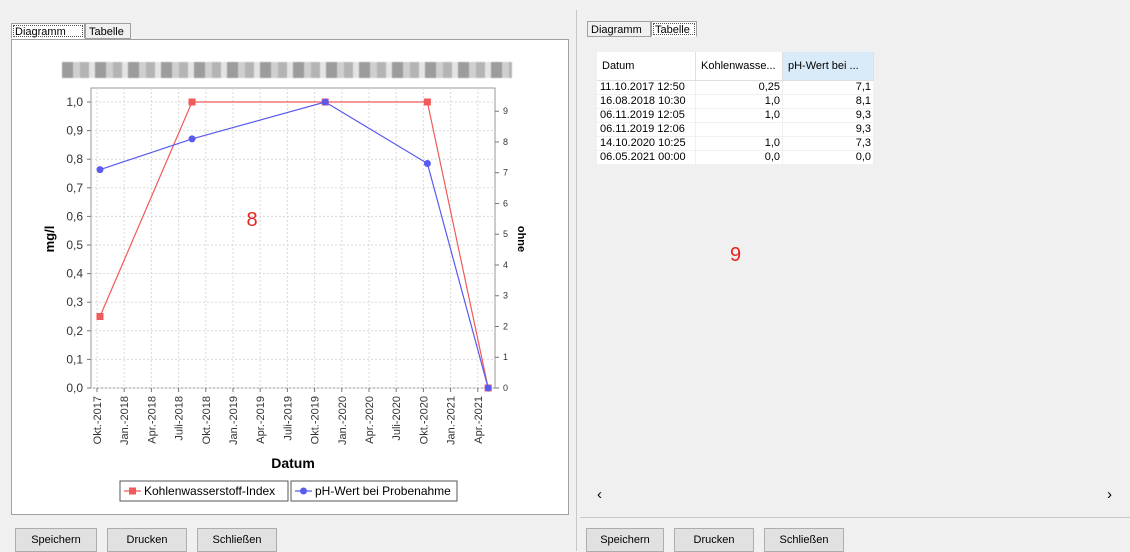 This screenshot has height=552, width=1130. What do you see at coordinates (74, 359) in the screenshot?
I see `y-tick-label: 0,1` at bounding box center [74, 359].